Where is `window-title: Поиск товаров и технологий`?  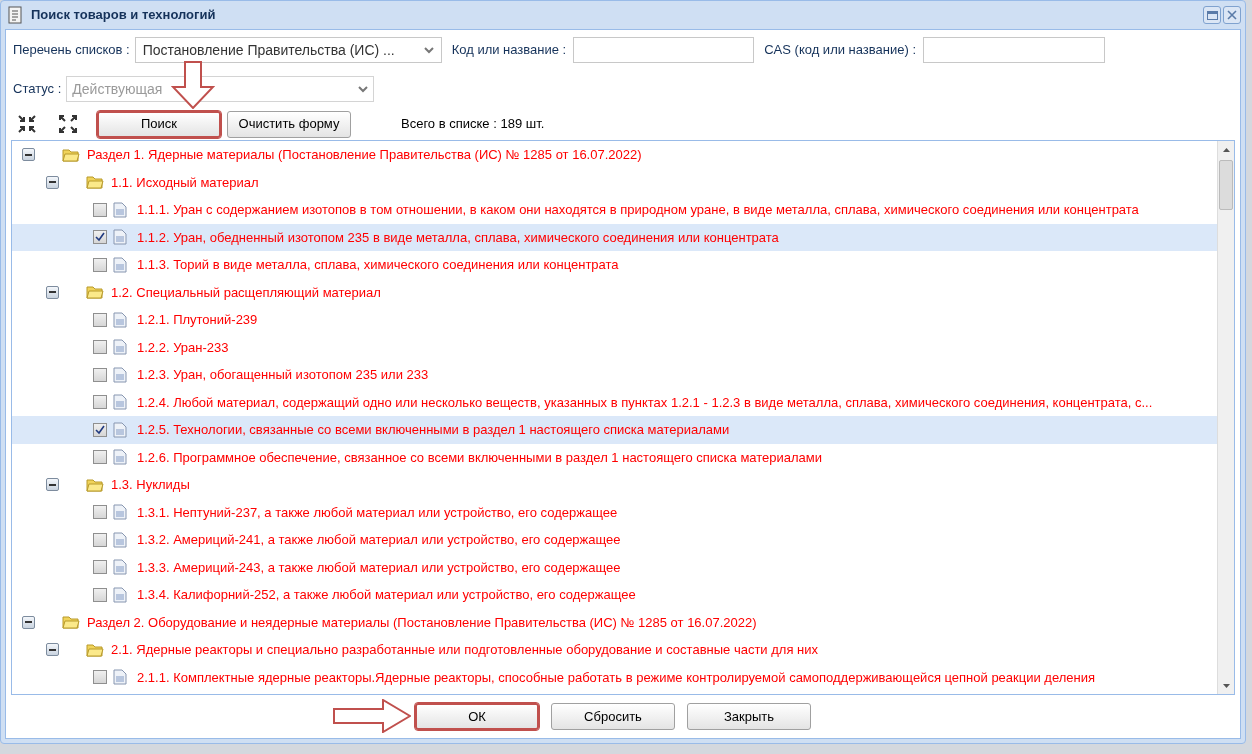
window-title: Поиск товаров и технологий is located at coordinates (123, 15).